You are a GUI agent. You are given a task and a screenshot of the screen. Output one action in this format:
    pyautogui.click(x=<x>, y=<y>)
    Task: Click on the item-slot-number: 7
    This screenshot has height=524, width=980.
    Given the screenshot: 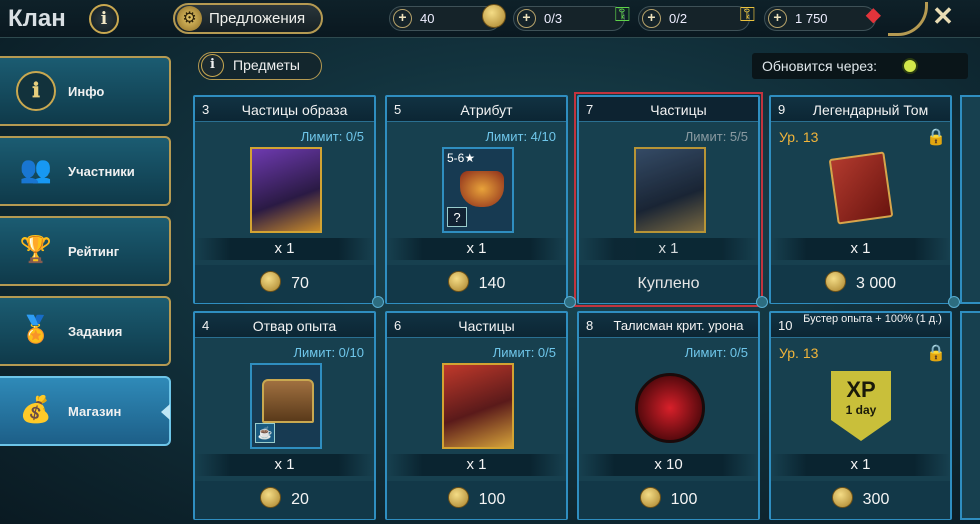 What is the action you would take?
    pyautogui.click(x=590, y=109)
    